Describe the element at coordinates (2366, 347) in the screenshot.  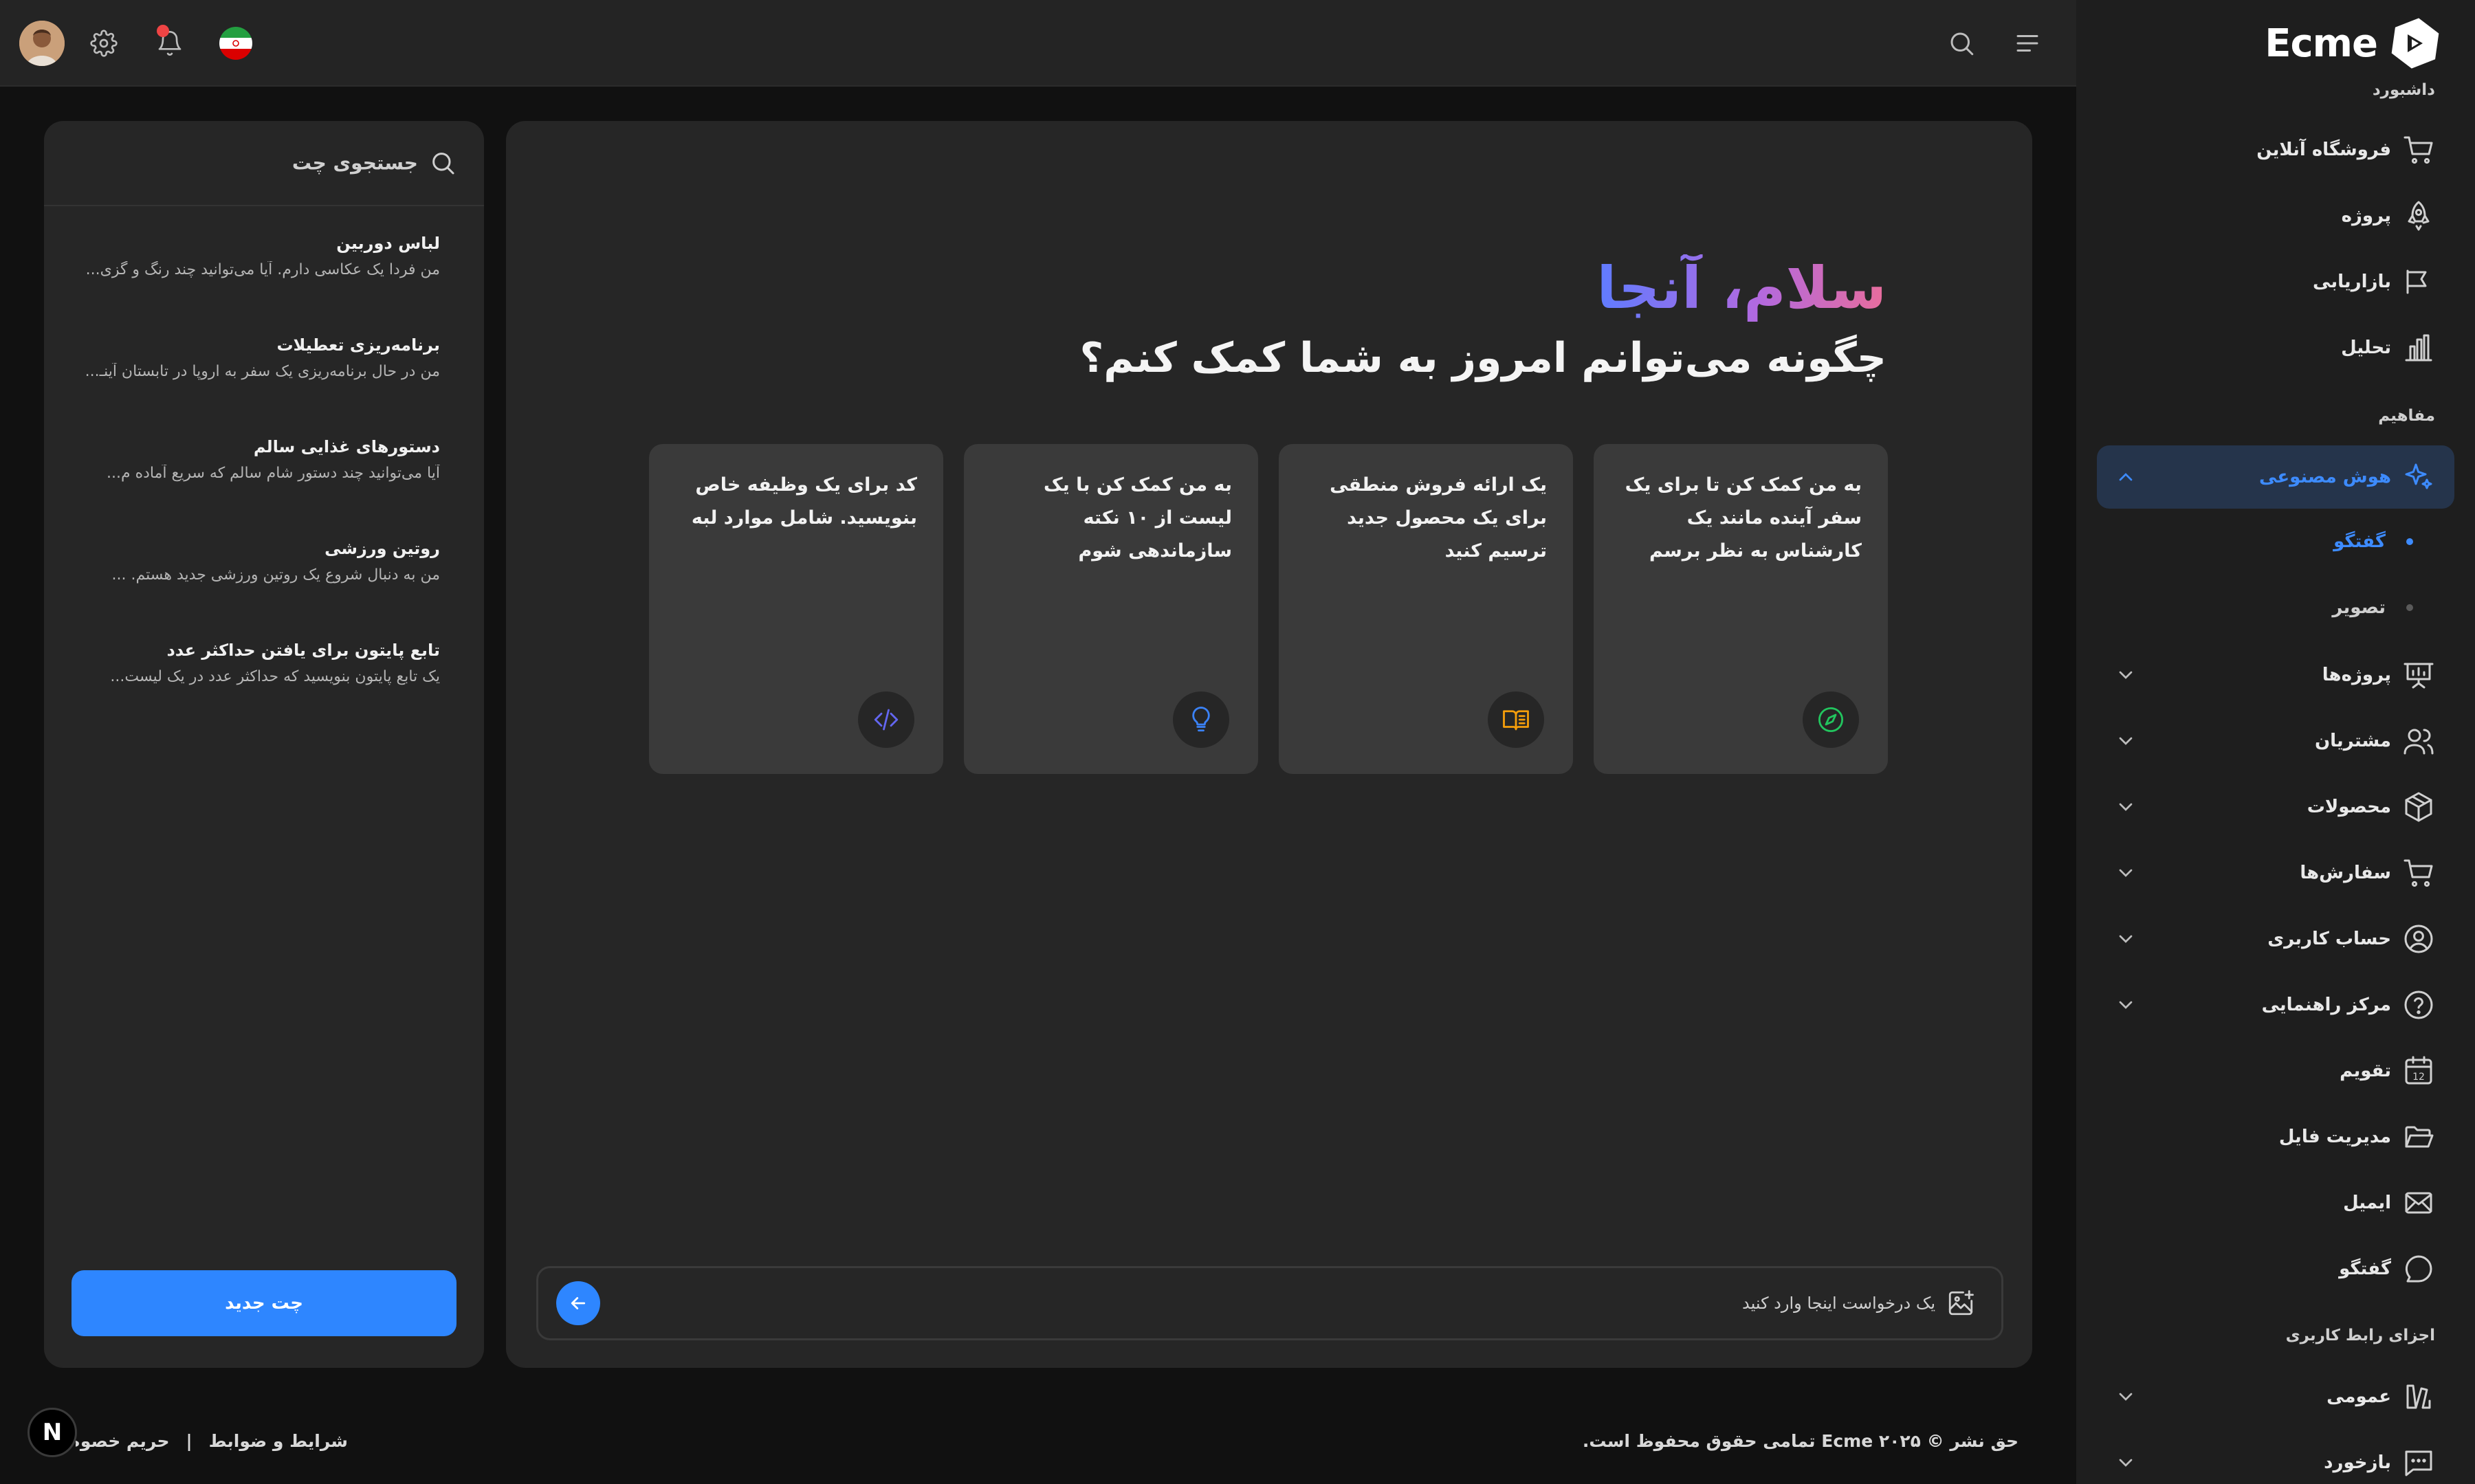
I see `sidebar-item-label: تحلیل` at that location.